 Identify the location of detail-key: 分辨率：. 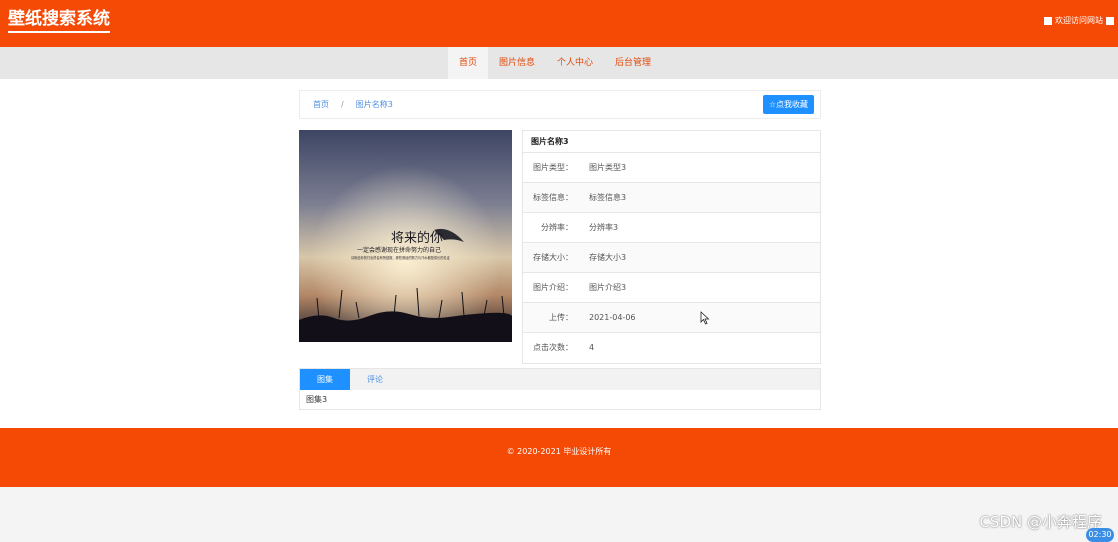
(557, 227).